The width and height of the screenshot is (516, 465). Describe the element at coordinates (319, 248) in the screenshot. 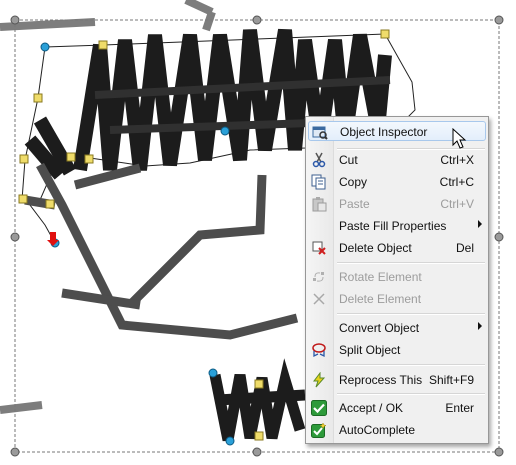

I see `delete-object-icon` at that location.